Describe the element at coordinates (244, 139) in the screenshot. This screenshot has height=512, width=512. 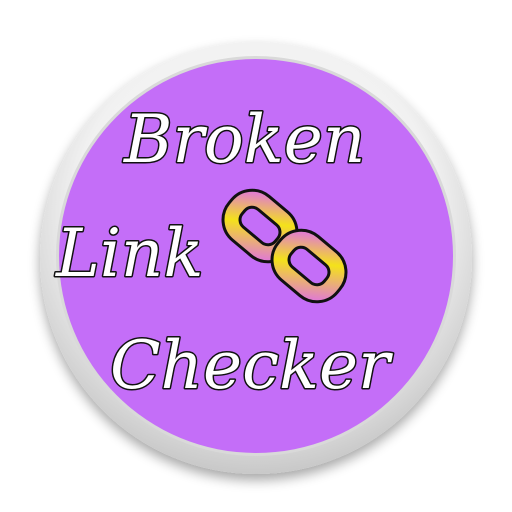
I see `title-line-broken: Broken` at that location.